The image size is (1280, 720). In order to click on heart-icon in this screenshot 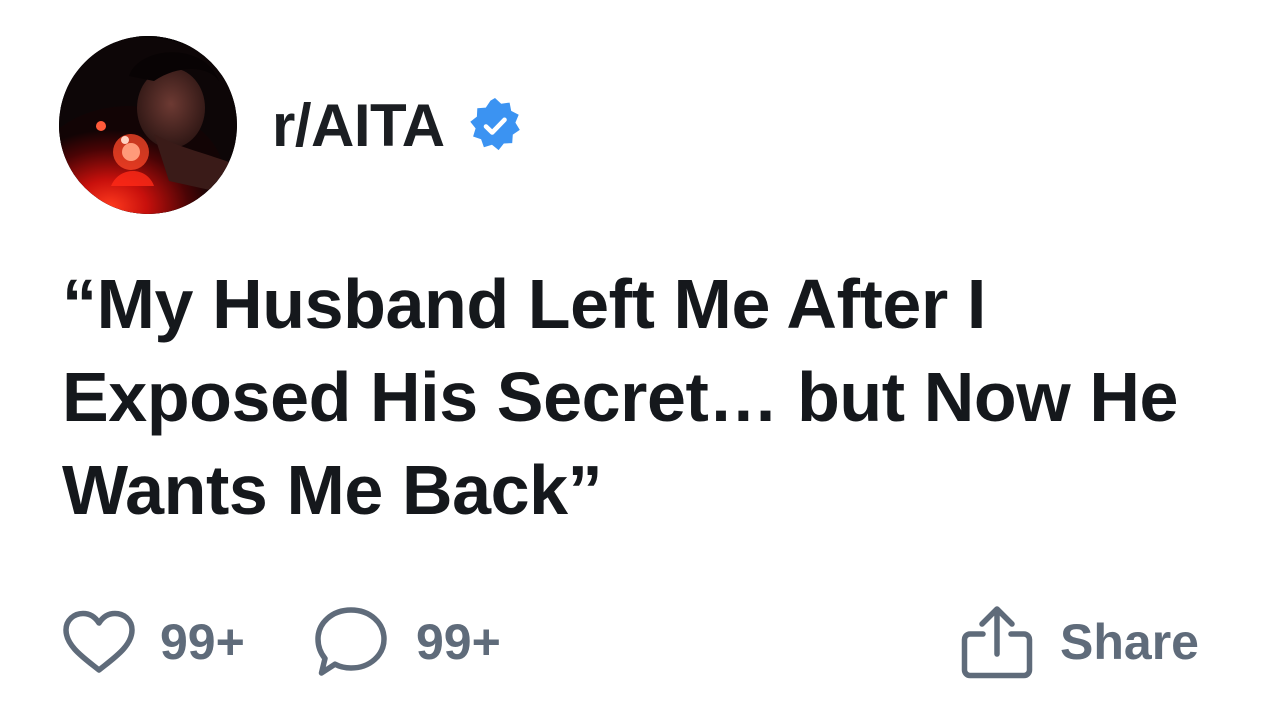, I will do `click(99, 641)`.